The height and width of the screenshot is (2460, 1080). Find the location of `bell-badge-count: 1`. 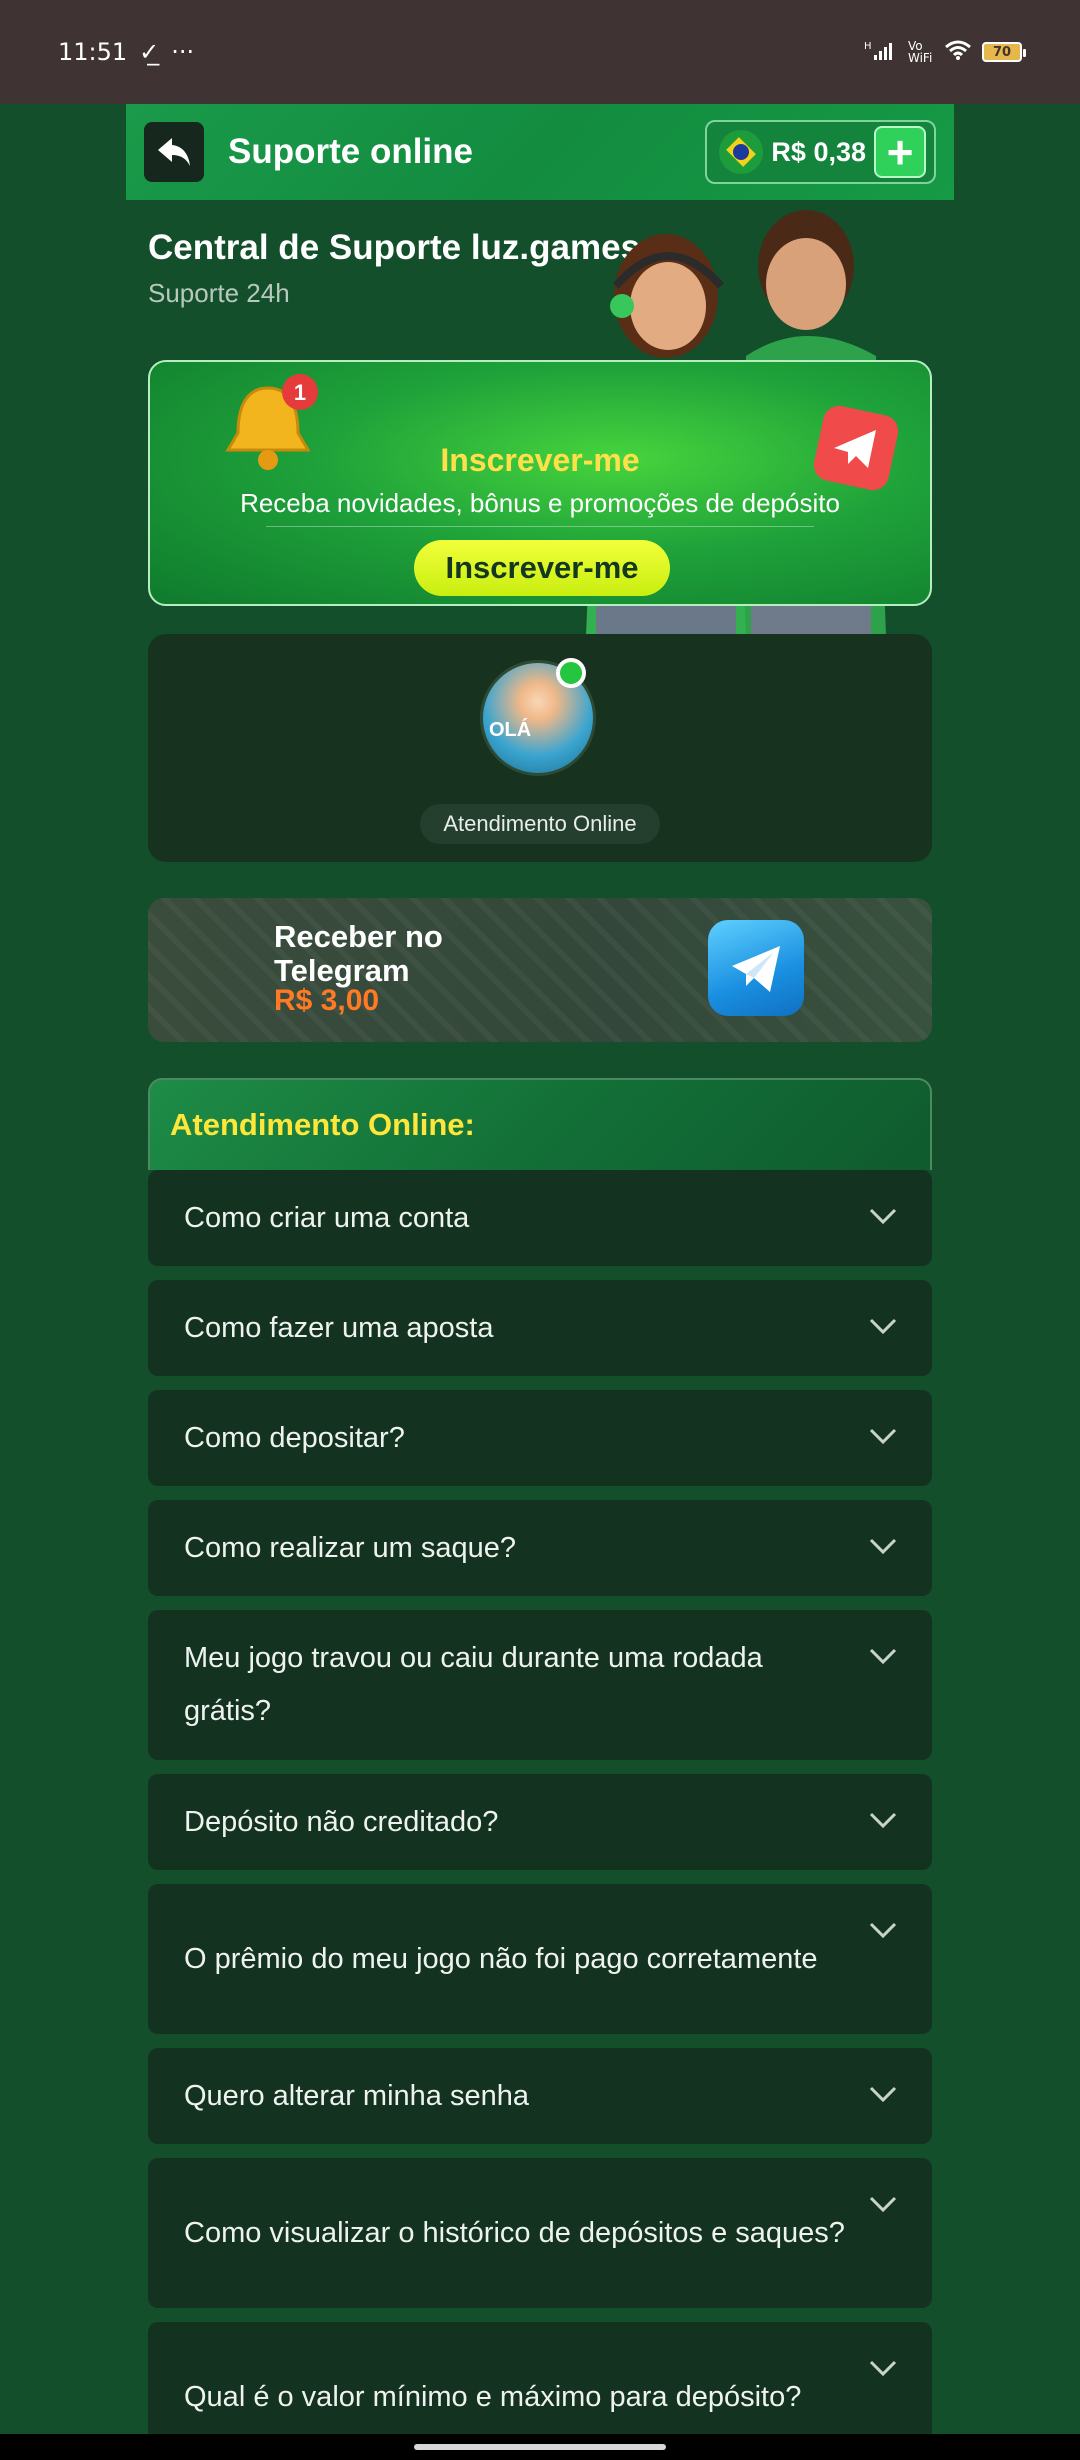

bell-badge-count: 1 is located at coordinates (300, 392).